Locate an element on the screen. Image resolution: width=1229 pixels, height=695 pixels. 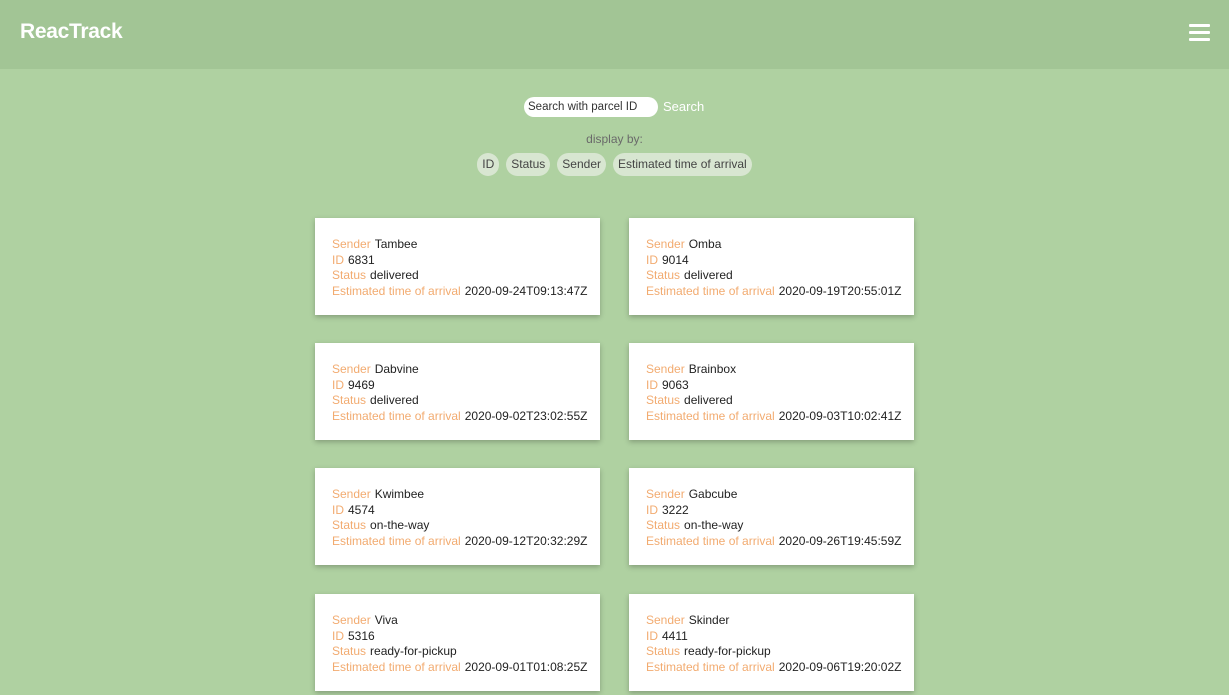
parcel-sender-value: Tambee is located at coordinates (396, 244).